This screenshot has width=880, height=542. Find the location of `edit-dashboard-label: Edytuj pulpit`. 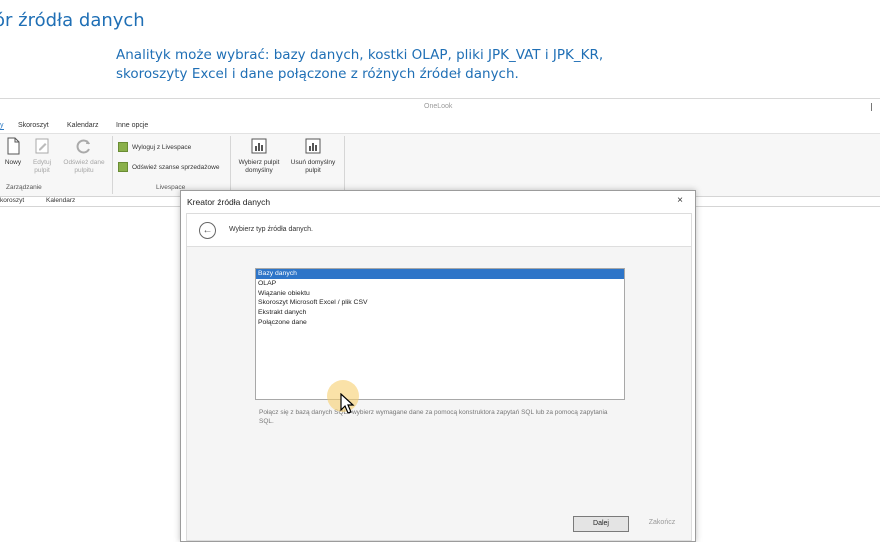

edit-dashboard-label: Edytuj pulpit is located at coordinates (42, 166).